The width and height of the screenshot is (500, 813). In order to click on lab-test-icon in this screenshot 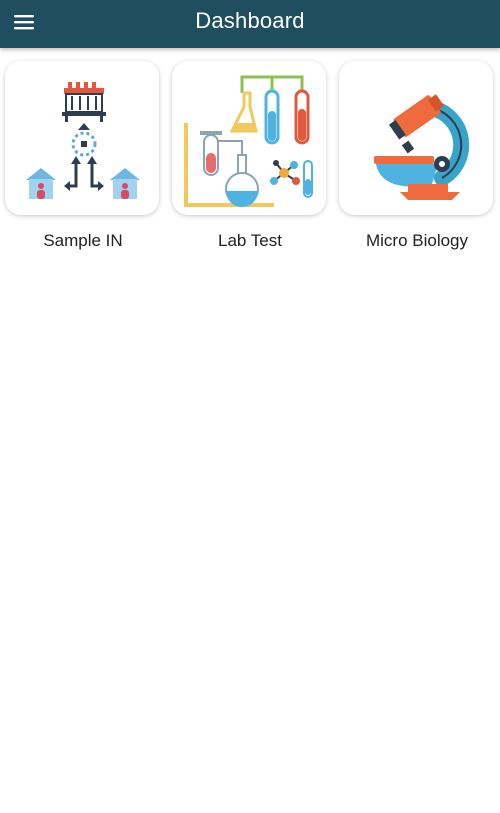, I will do `click(248, 141)`.